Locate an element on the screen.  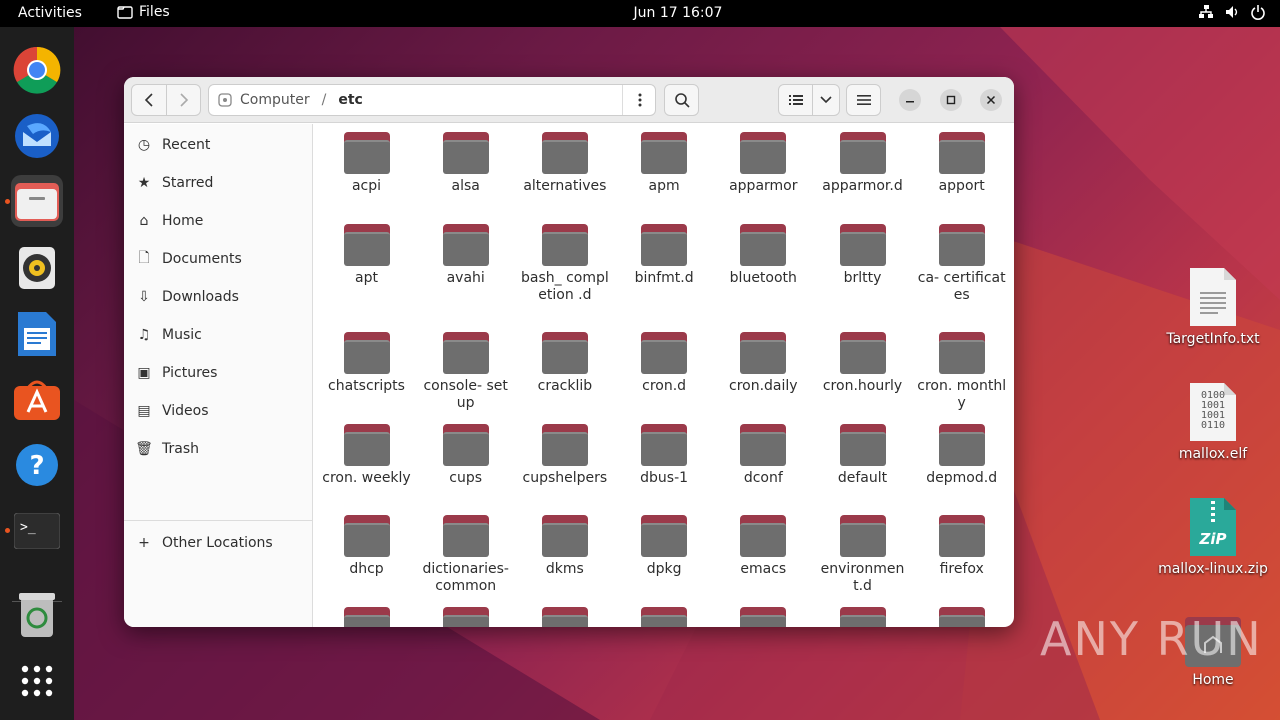
maximize-button is located at coordinates (951, 100).